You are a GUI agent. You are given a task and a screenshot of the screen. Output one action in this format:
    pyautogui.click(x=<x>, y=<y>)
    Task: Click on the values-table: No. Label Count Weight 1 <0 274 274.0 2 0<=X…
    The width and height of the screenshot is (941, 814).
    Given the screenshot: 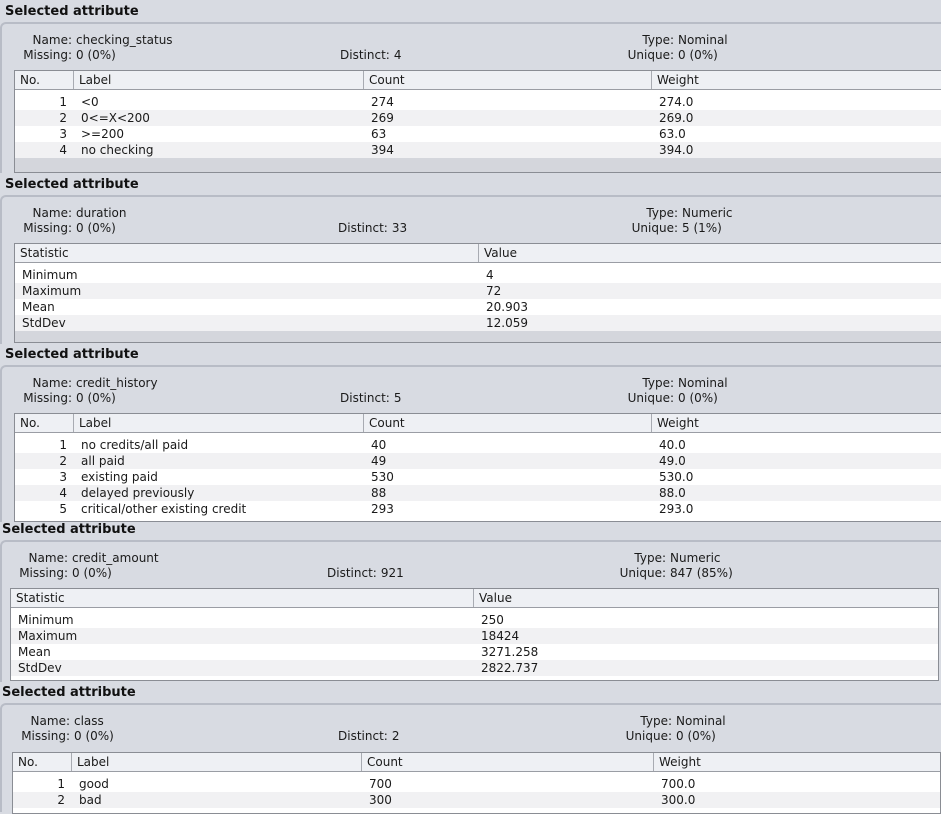 What is the action you would take?
    pyautogui.click(x=477, y=121)
    